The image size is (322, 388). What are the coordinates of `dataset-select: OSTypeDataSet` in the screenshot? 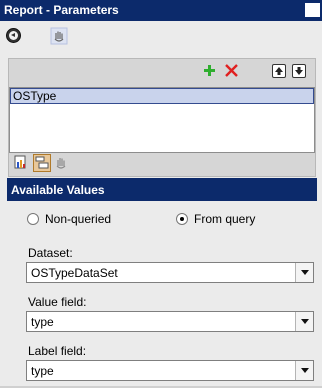 It's located at (170, 272).